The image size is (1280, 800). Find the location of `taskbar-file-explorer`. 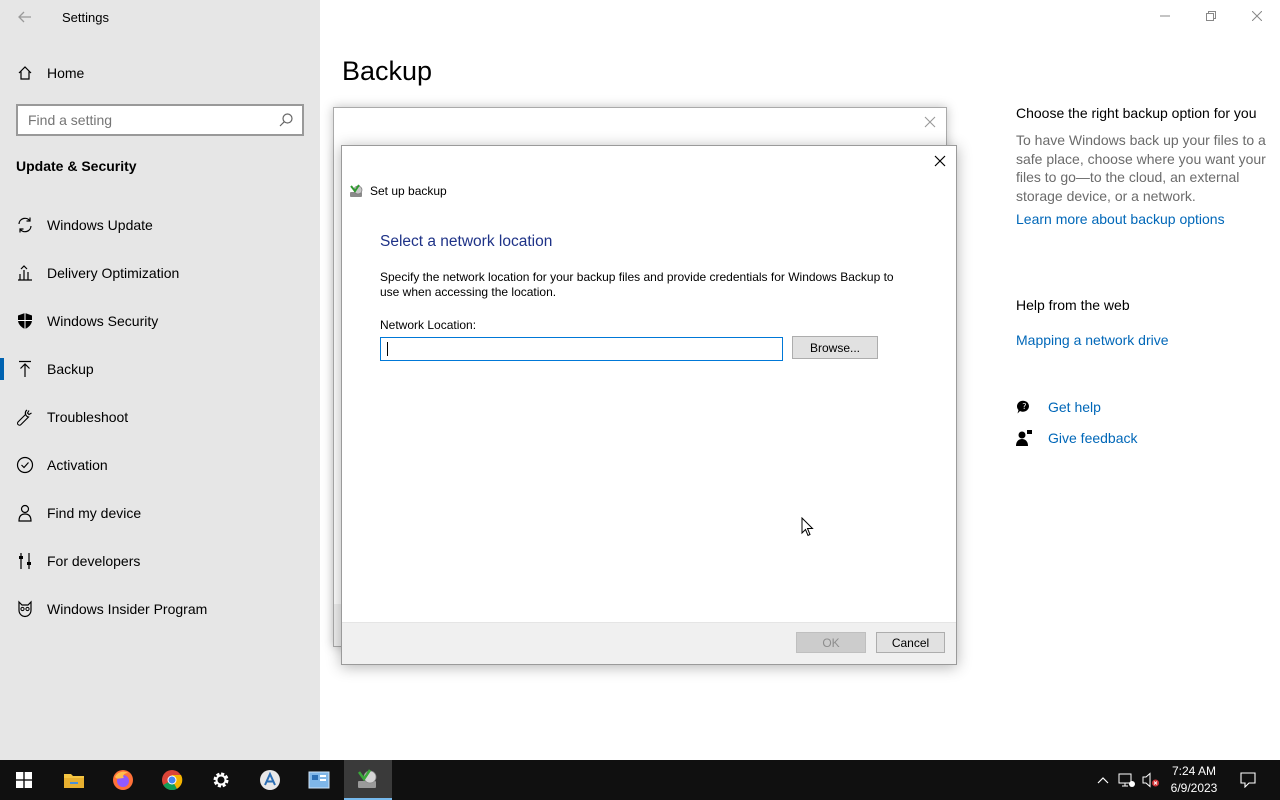

taskbar-file-explorer is located at coordinates (74, 780).